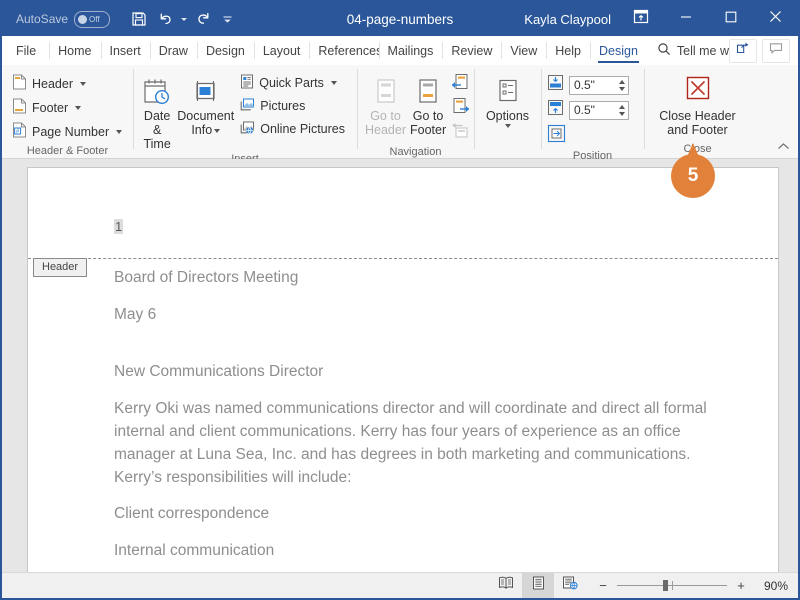 This screenshot has height=600, width=800. I want to click on insert-alignment-tab-button, so click(556, 136).